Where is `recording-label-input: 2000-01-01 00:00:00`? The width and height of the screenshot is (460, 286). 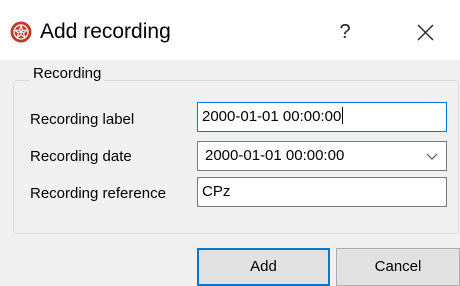 recording-label-input: 2000-01-01 00:00:00 is located at coordinates (322, 117).